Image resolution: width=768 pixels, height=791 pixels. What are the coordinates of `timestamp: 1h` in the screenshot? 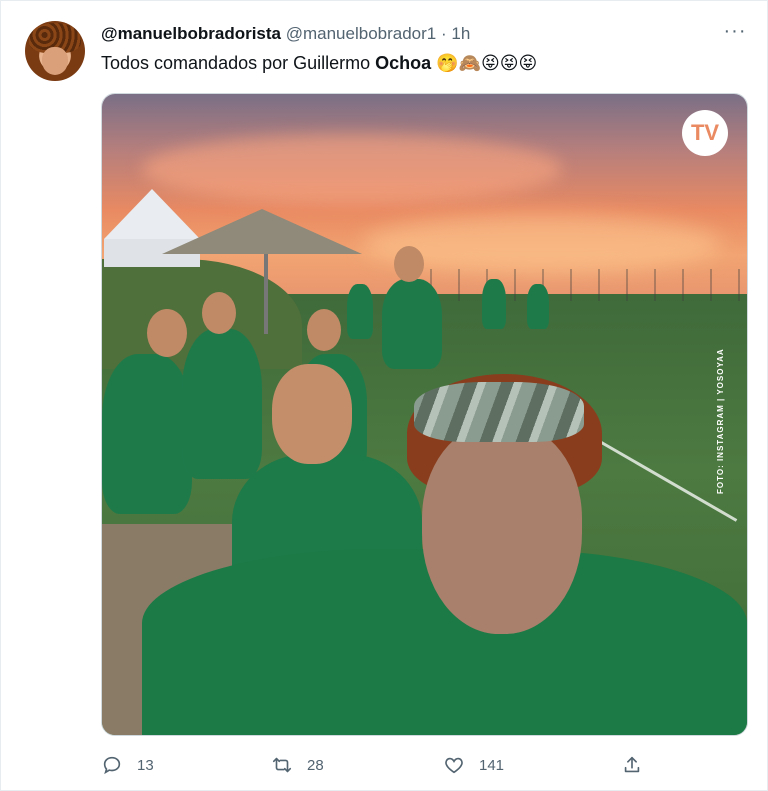 It's located at (460, 33).